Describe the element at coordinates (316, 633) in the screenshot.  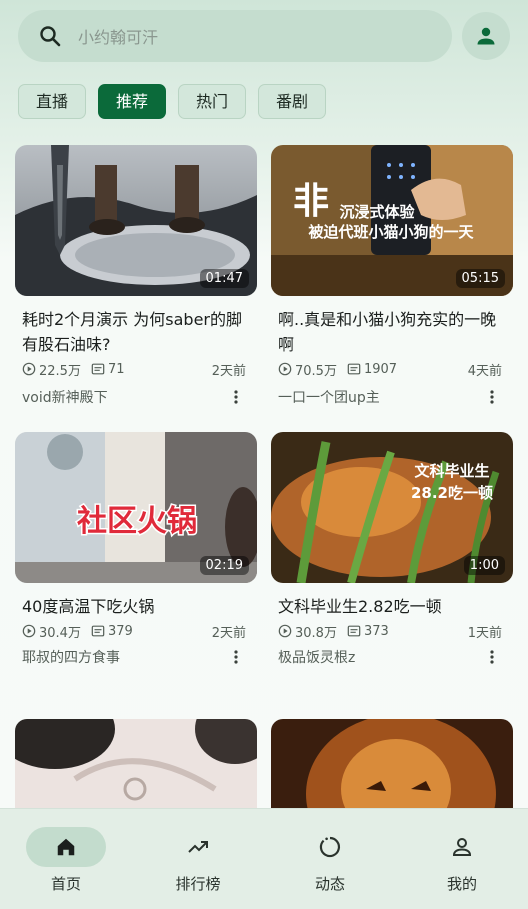
I see `view-count: 30.8万` at that location.